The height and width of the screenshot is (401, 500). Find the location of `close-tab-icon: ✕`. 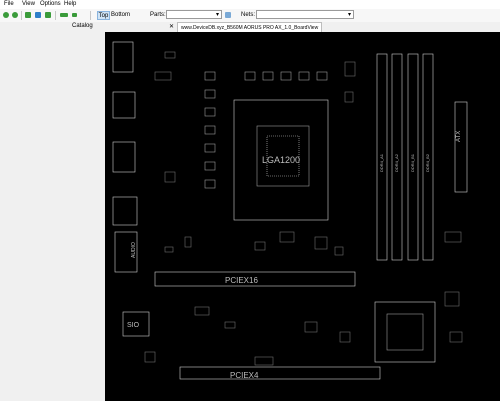

close-tab-icon: ✕ is located at coordinates (171, 26).